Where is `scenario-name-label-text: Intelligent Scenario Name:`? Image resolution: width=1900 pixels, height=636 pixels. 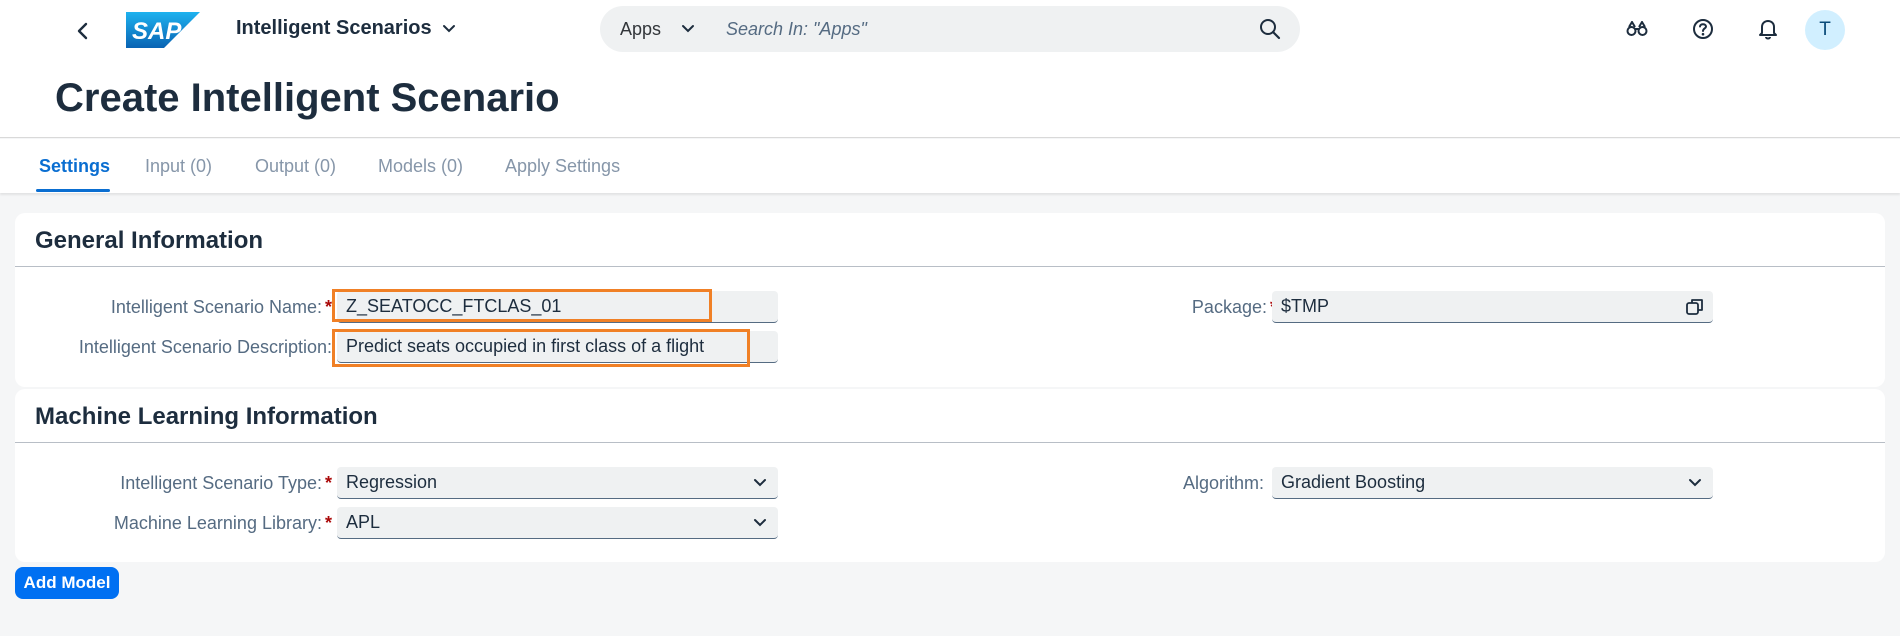 scenario-name-label-text: Intelligent Scenario Name: is located at coordinates (216, 307).